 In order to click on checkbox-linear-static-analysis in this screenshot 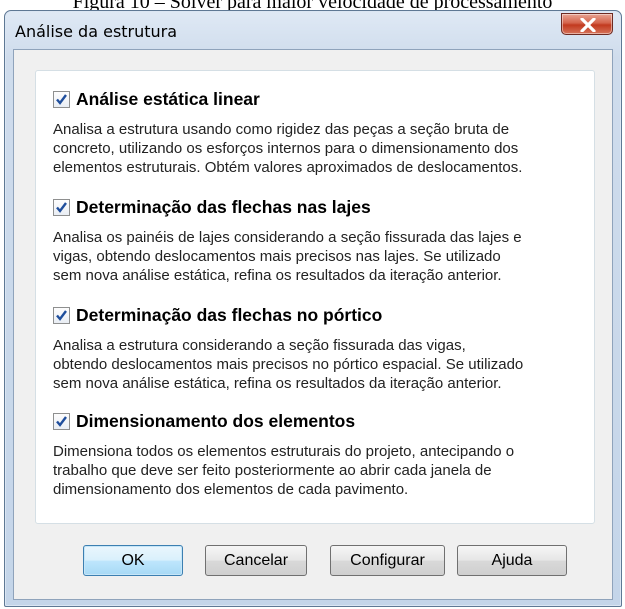, I will do `click(61, 99)`.